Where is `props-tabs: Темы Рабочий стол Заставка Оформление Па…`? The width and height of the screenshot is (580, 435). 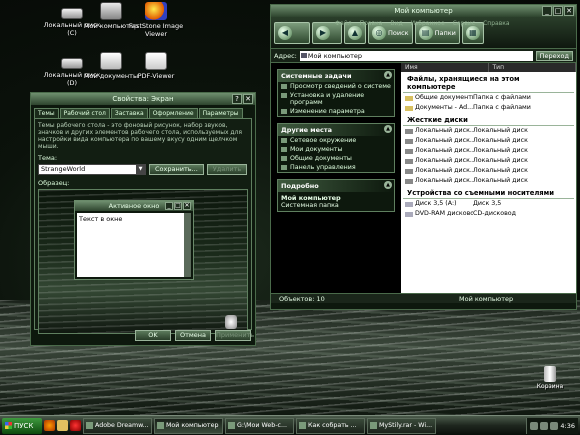 props-tabs: Темы Рабочий стол Заставка Оформление Па… is located at coordinates (143, 111).